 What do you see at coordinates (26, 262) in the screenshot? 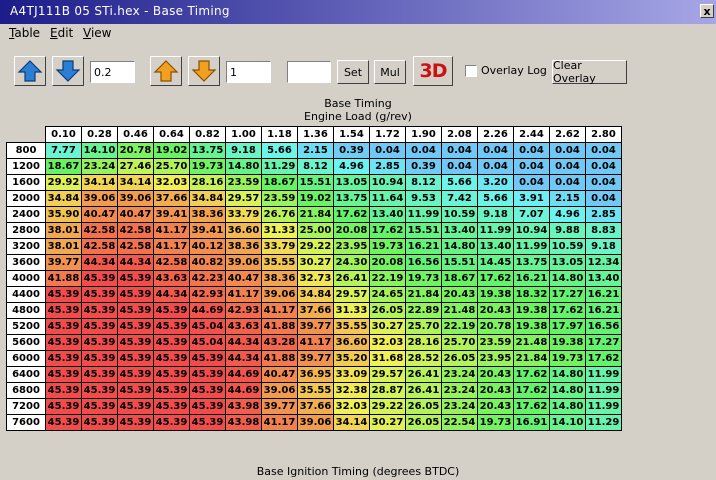
I see `row-header: 3600` at bounding box center [26, 262].